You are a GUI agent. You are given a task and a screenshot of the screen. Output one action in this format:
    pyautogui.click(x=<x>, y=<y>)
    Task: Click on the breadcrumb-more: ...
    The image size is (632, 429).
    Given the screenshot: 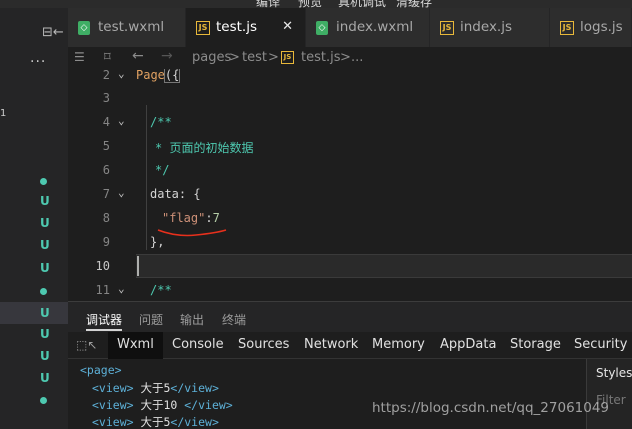 What is the action you would take?
    pyautogui.click(x=357, y=57)
    